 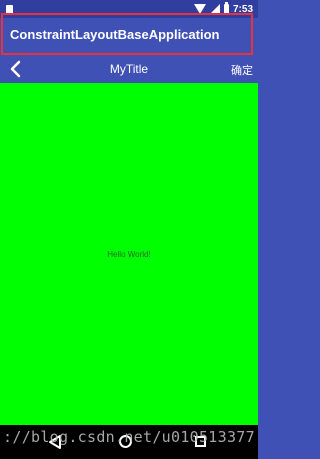 I want to click on watermark: ://blog.csdn.net/u010513377, so click(x=129, y=437).